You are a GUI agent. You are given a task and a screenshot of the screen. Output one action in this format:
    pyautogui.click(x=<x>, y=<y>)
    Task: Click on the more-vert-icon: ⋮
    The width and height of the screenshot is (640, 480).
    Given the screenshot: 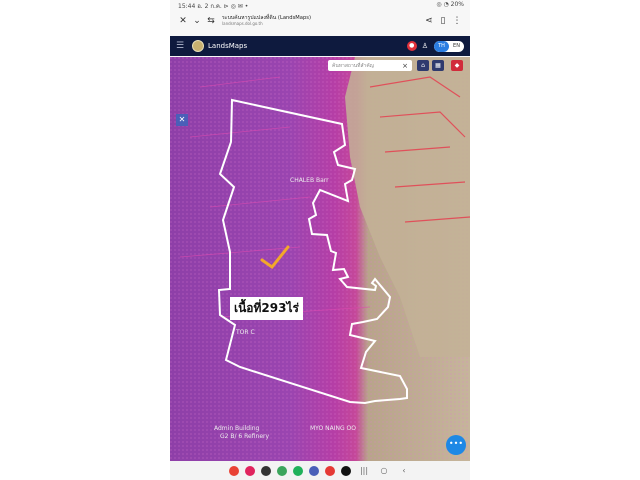 What is the action you would take?
    pyautogui.click(x=457, y=21)
    